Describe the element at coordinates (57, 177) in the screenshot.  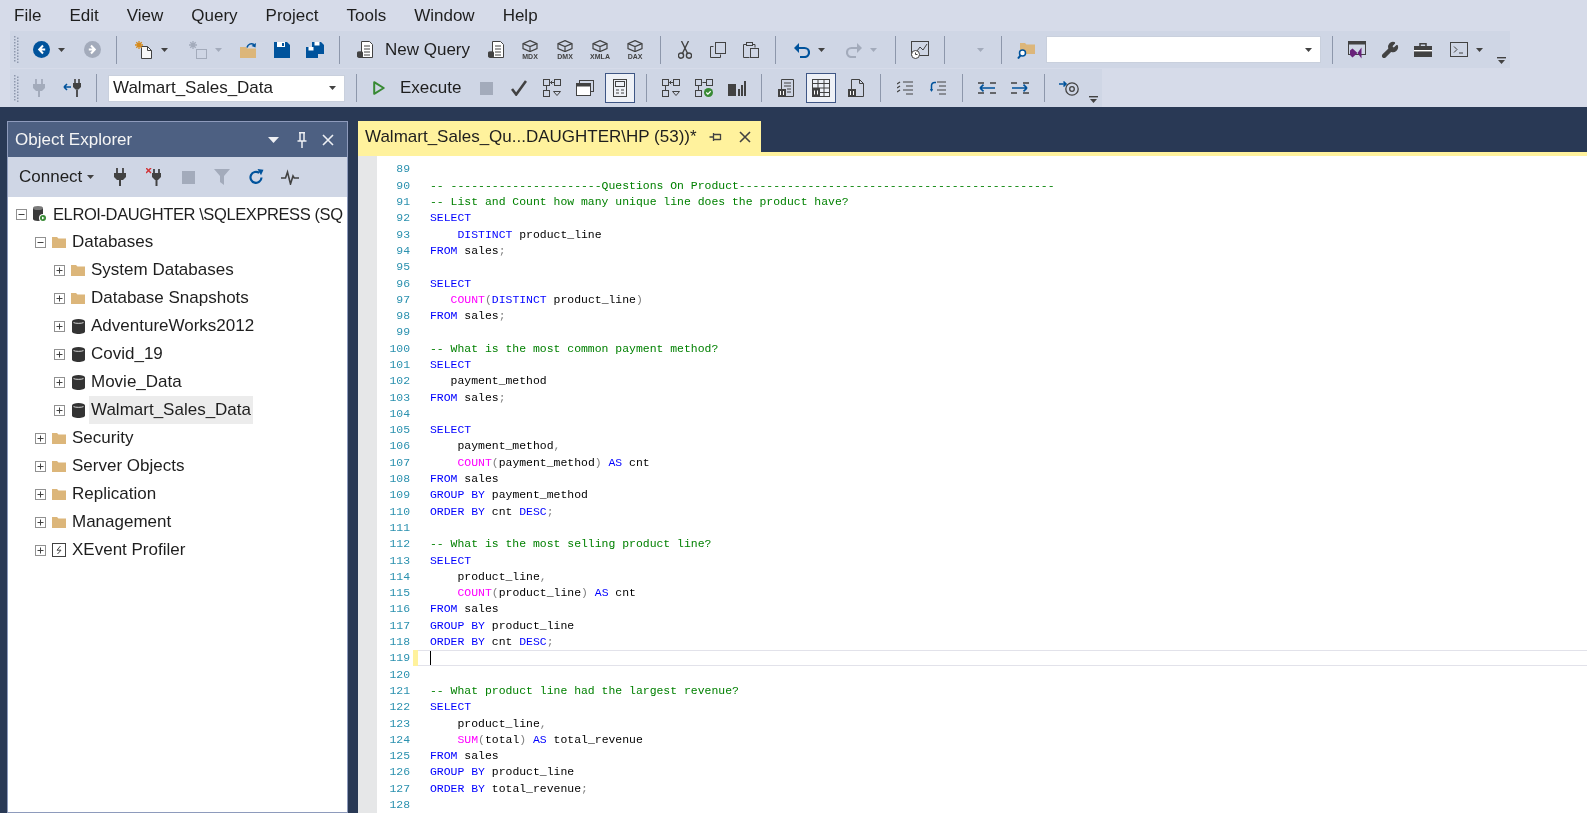
I see `connect-button: Connect` at that location.